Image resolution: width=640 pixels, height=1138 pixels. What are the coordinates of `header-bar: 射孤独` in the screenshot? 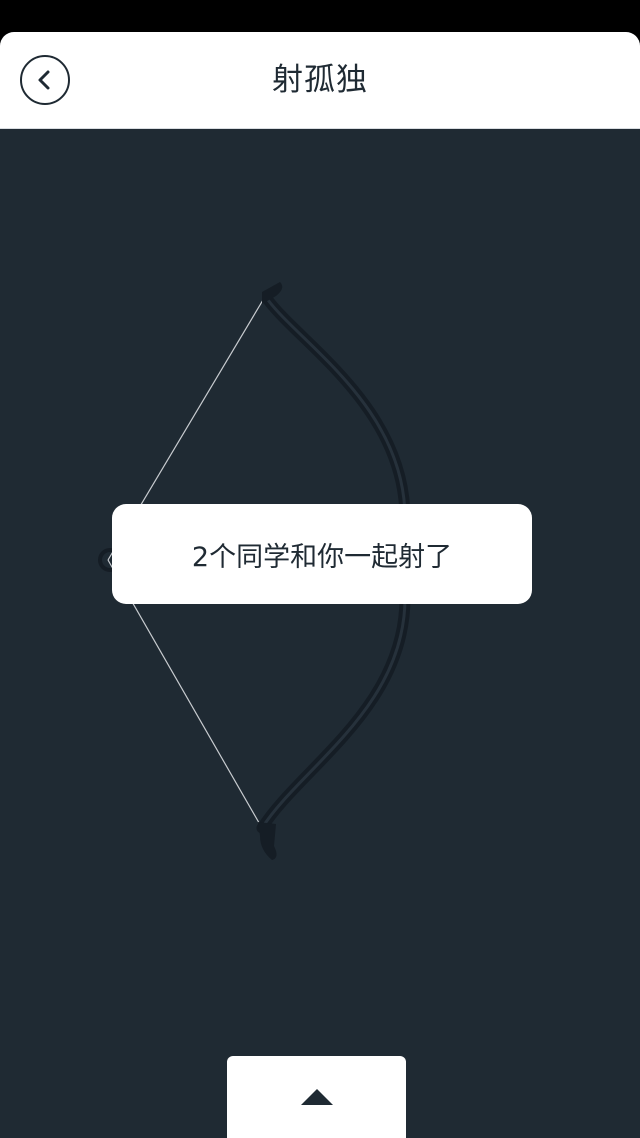 It's located at (320, 80).